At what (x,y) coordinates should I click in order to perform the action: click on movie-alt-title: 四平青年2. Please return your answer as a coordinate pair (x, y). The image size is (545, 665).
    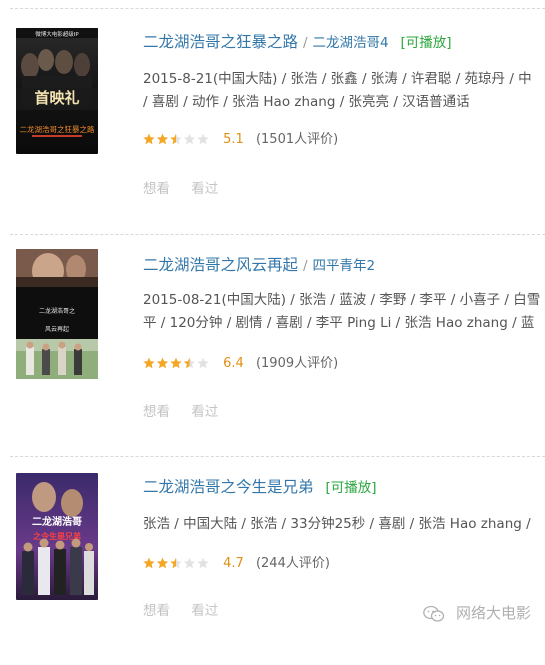
    Looking at the image, I should click on (343, 266).